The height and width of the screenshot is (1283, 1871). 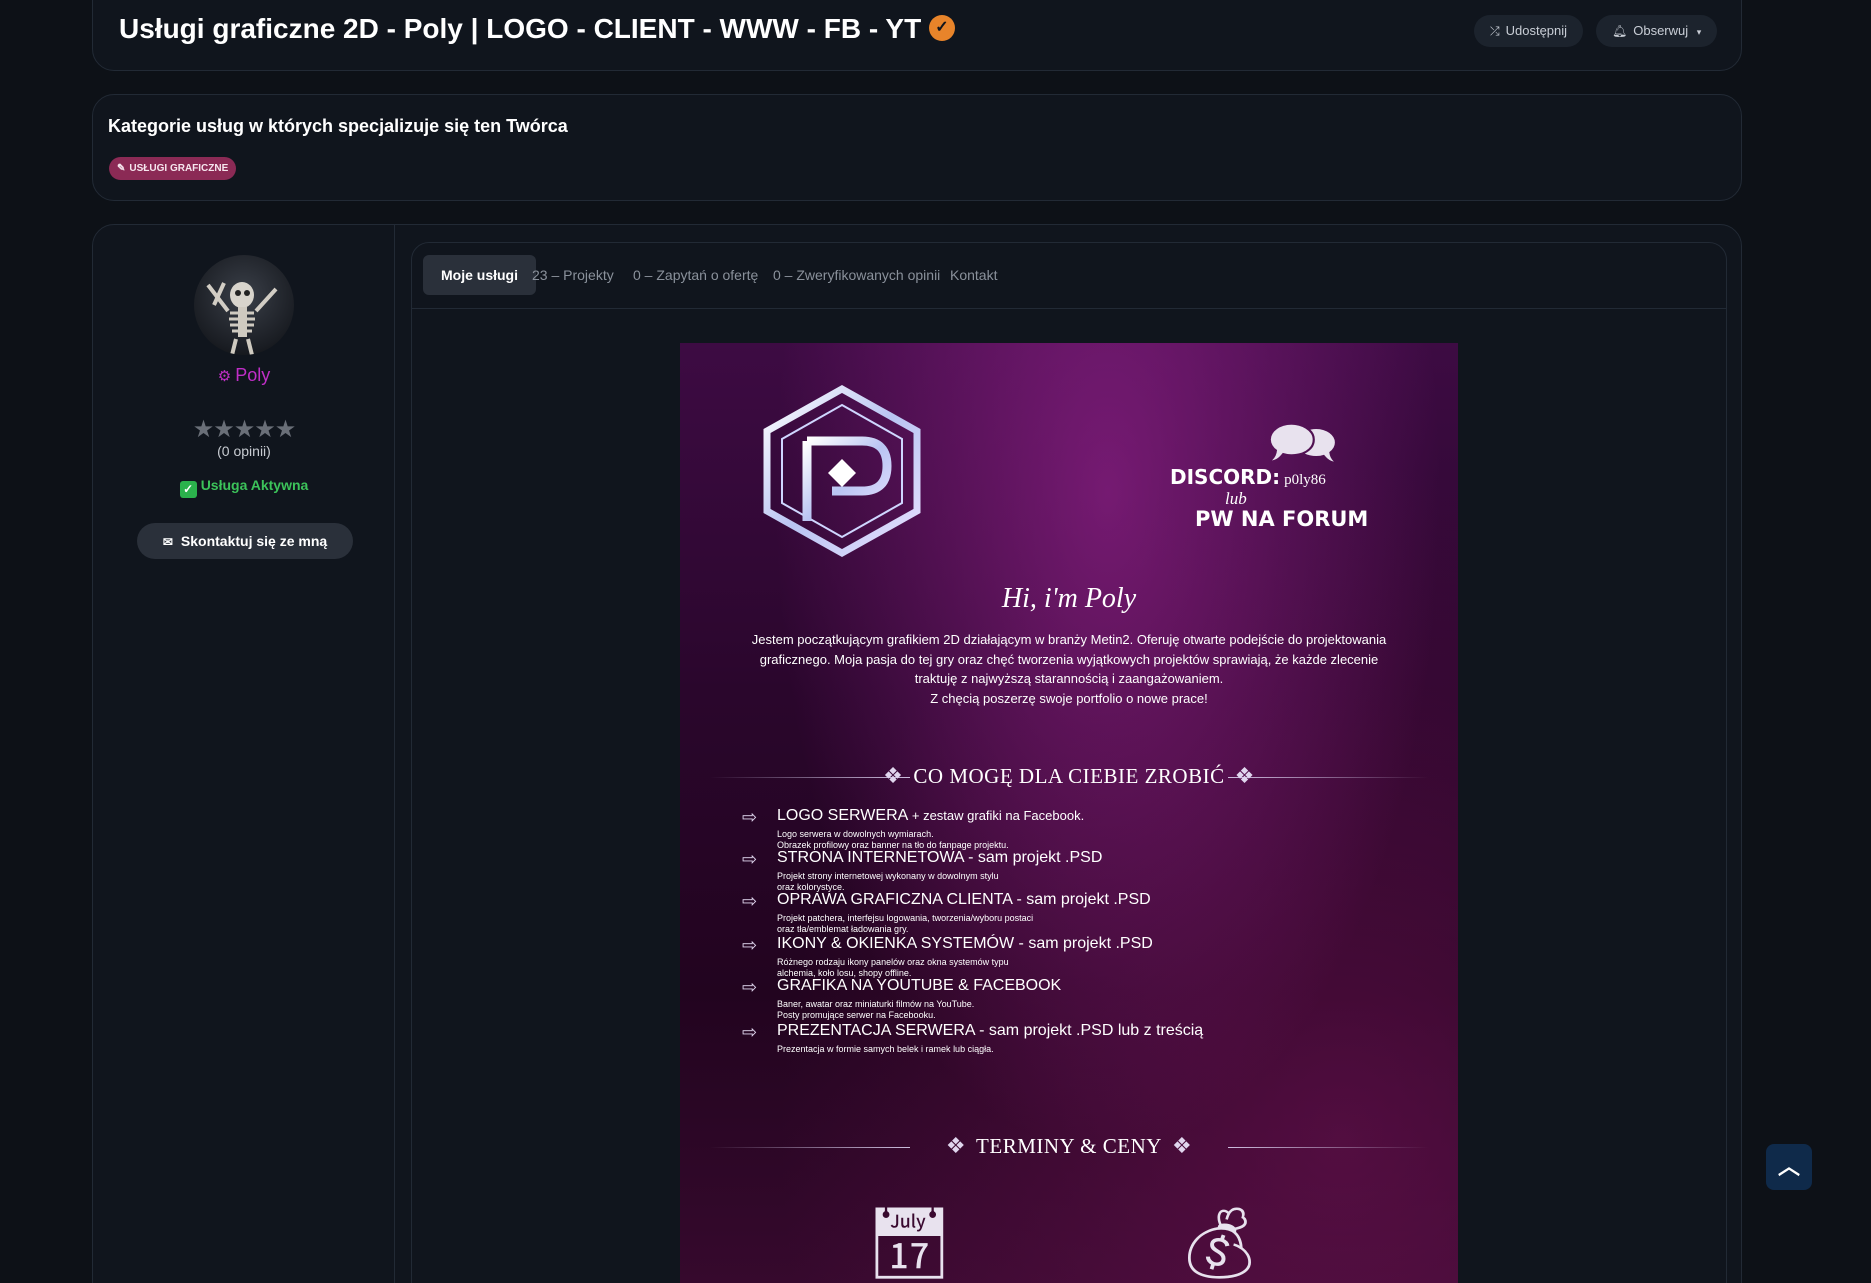 What do you see at coordinates (856, 275) in the screenshot?
I see `tab-verified-reviews: 0 – Zweryfikowanych opinii` at bounding box center [856, 275].